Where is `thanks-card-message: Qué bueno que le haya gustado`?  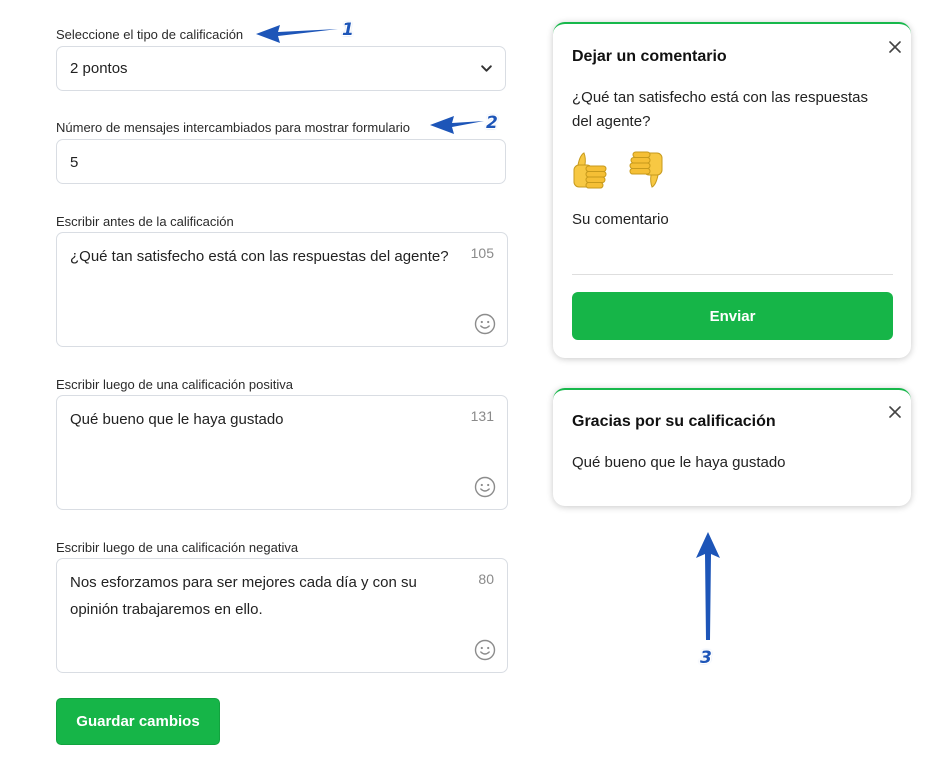
thanks-card-message: Qué bueno que le haya gustado is located at coordinates (679, 462).